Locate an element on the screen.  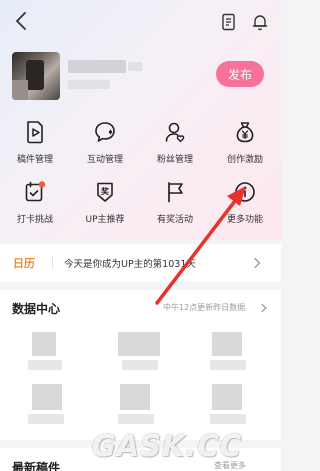
publish-button: 发布 is located at coordinates (240, 74).